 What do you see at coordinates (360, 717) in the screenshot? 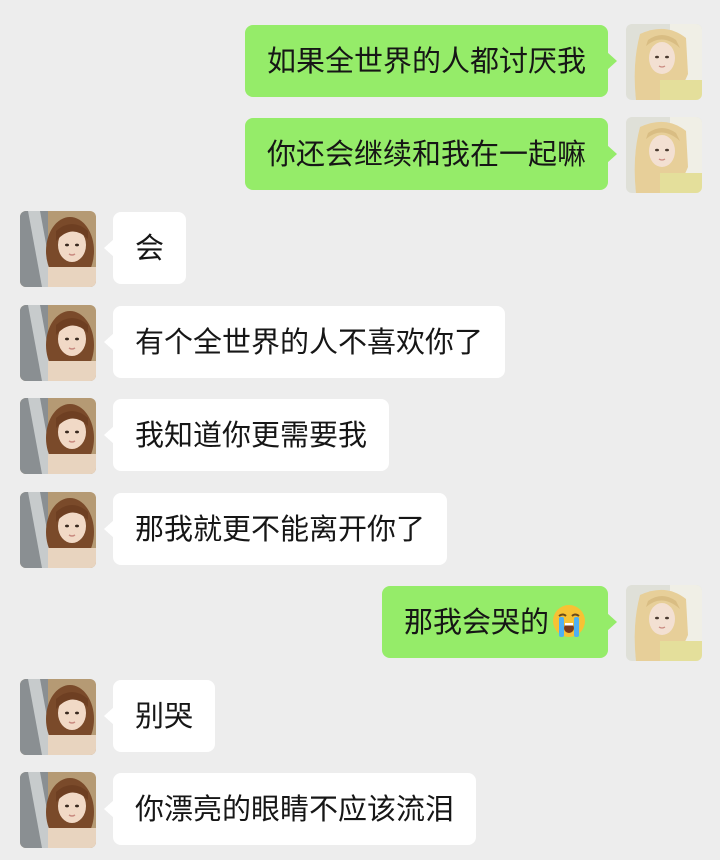
I see `message-row-received: 别哭` at bounding box center [360, 717].